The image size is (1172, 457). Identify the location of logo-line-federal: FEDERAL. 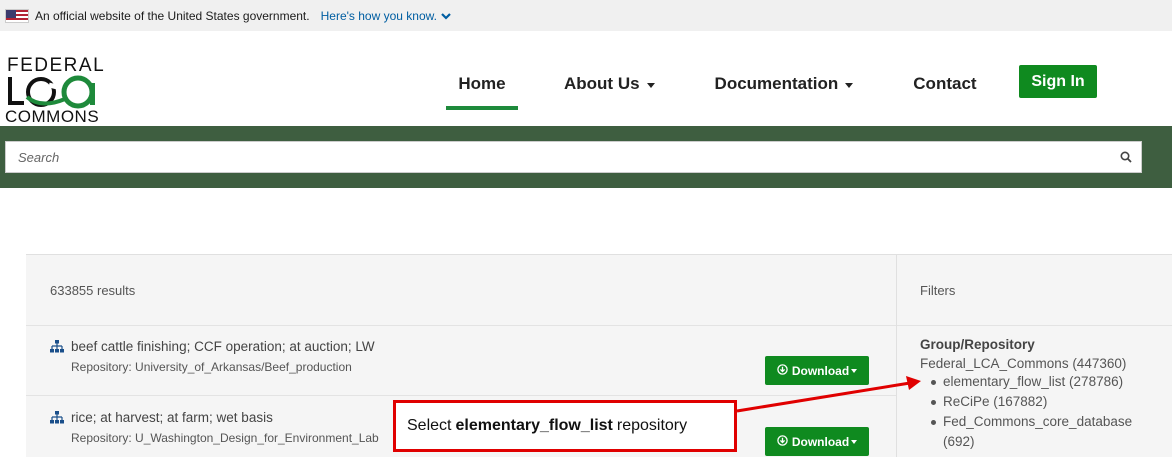
(56, 65).